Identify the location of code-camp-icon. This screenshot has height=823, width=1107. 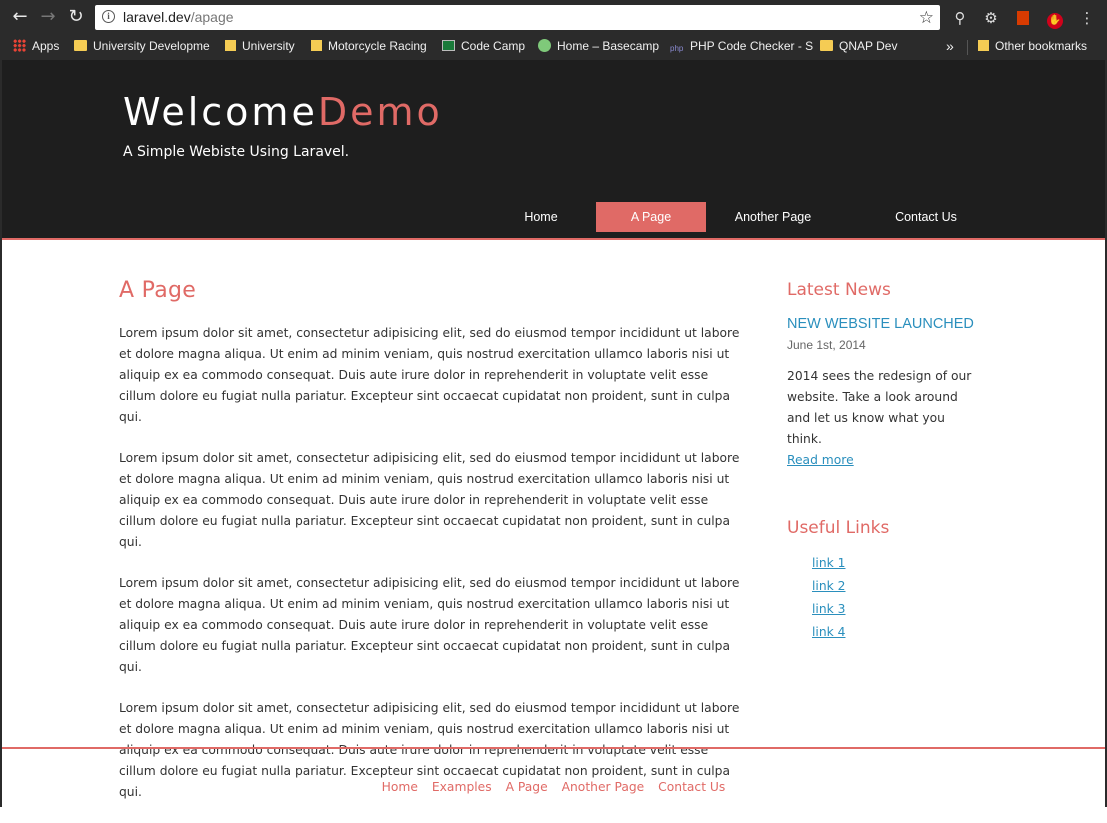
(448, 45).